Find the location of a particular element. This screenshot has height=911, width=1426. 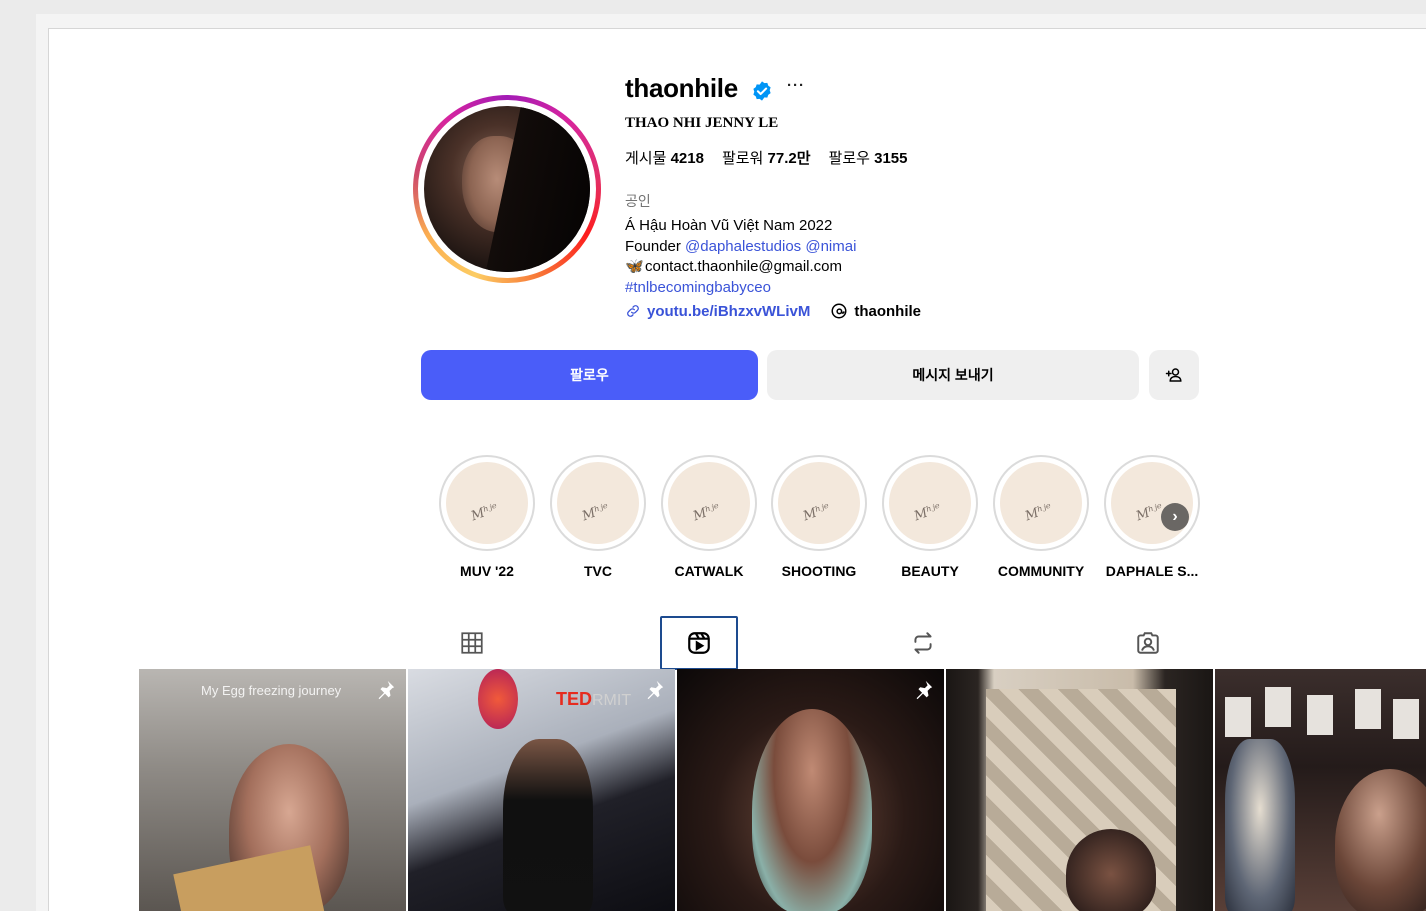

highlight-beauty: Mʰʲᵉ BEAUTY is located at coordinates (930, 517).